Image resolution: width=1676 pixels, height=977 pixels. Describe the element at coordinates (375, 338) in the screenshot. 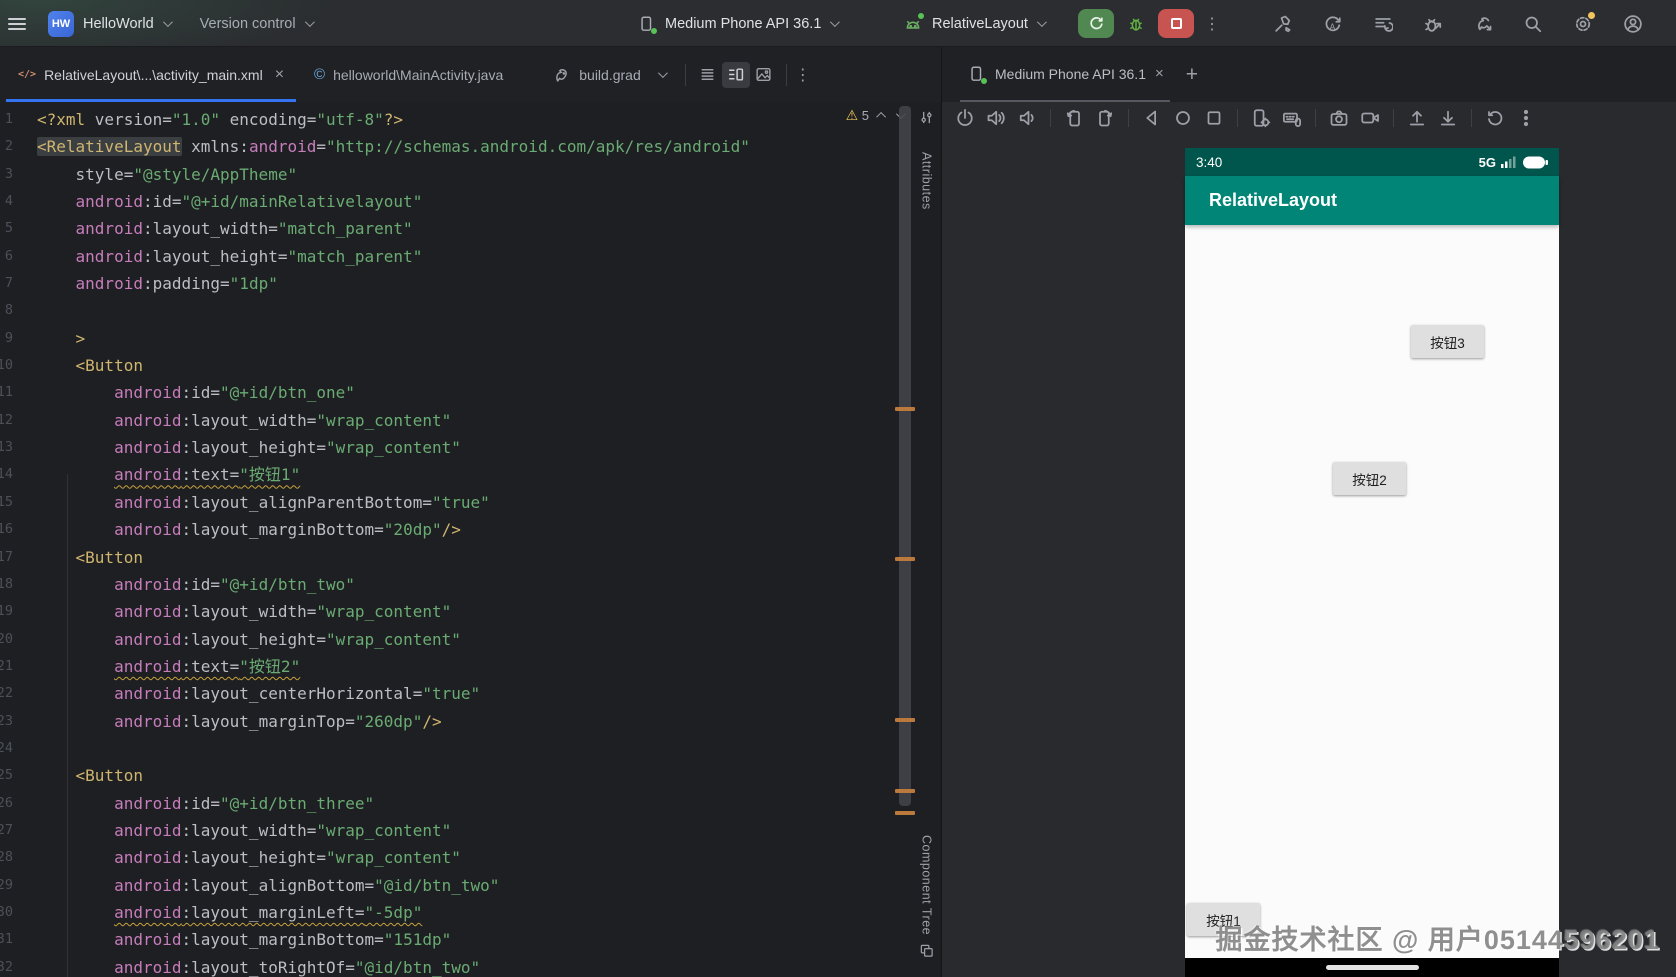

I see `code-line: 9 >` at that location.